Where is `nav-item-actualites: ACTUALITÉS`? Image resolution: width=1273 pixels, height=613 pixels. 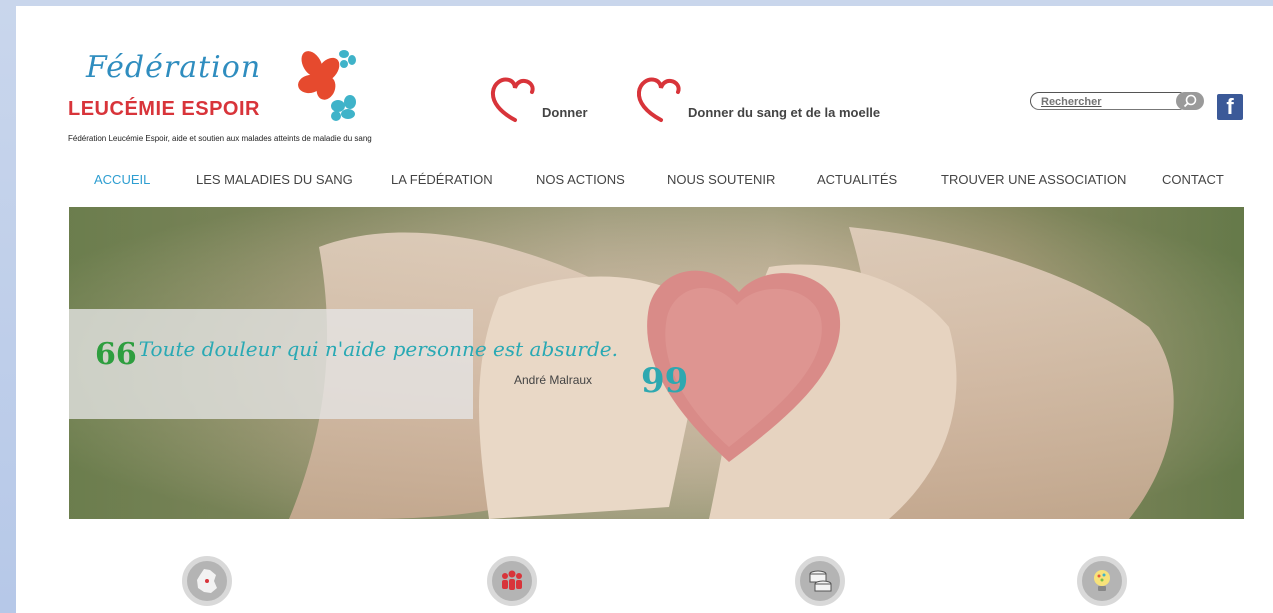 nav-item-actualites: ACTUALITÉS is located at coordinates (857, 179).